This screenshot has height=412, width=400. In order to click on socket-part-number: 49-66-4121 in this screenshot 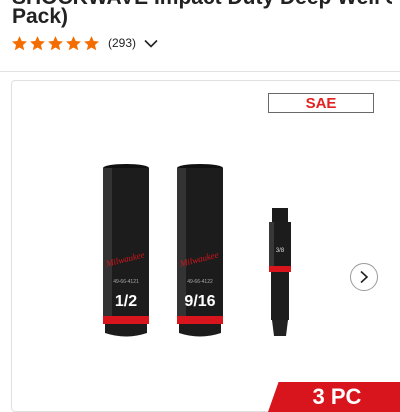, I will do `click(126, 282)`.